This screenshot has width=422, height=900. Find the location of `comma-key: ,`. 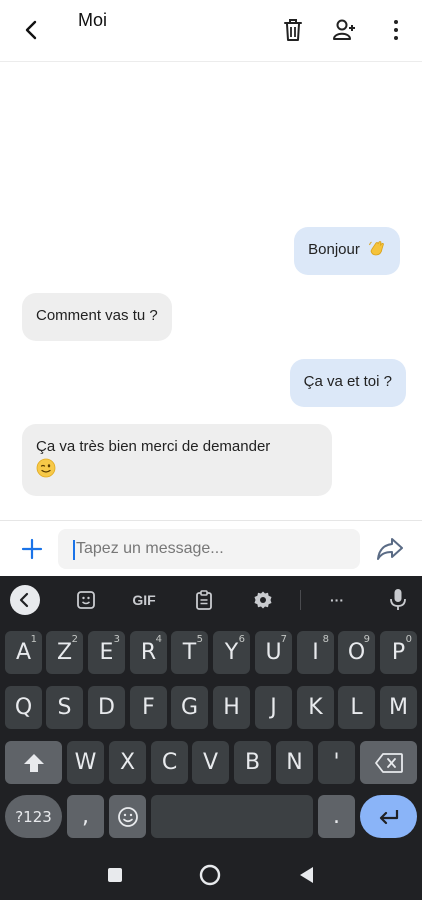

comma-key: , is located at coordinates (85, 816).